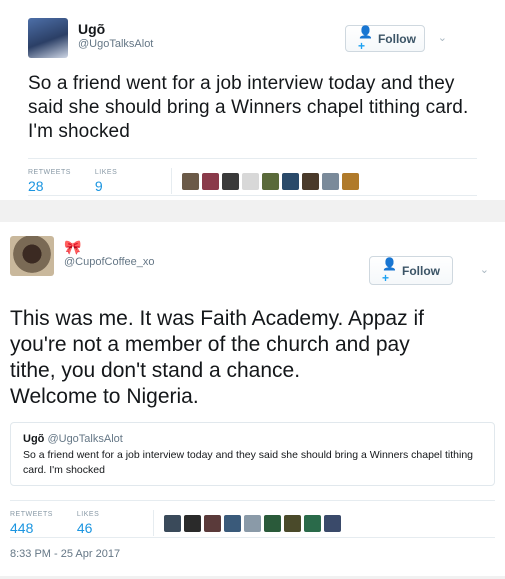 This screenshot has width=505, height=579. I want to click on ribbon-icon: 🎀, so click(73, 247).